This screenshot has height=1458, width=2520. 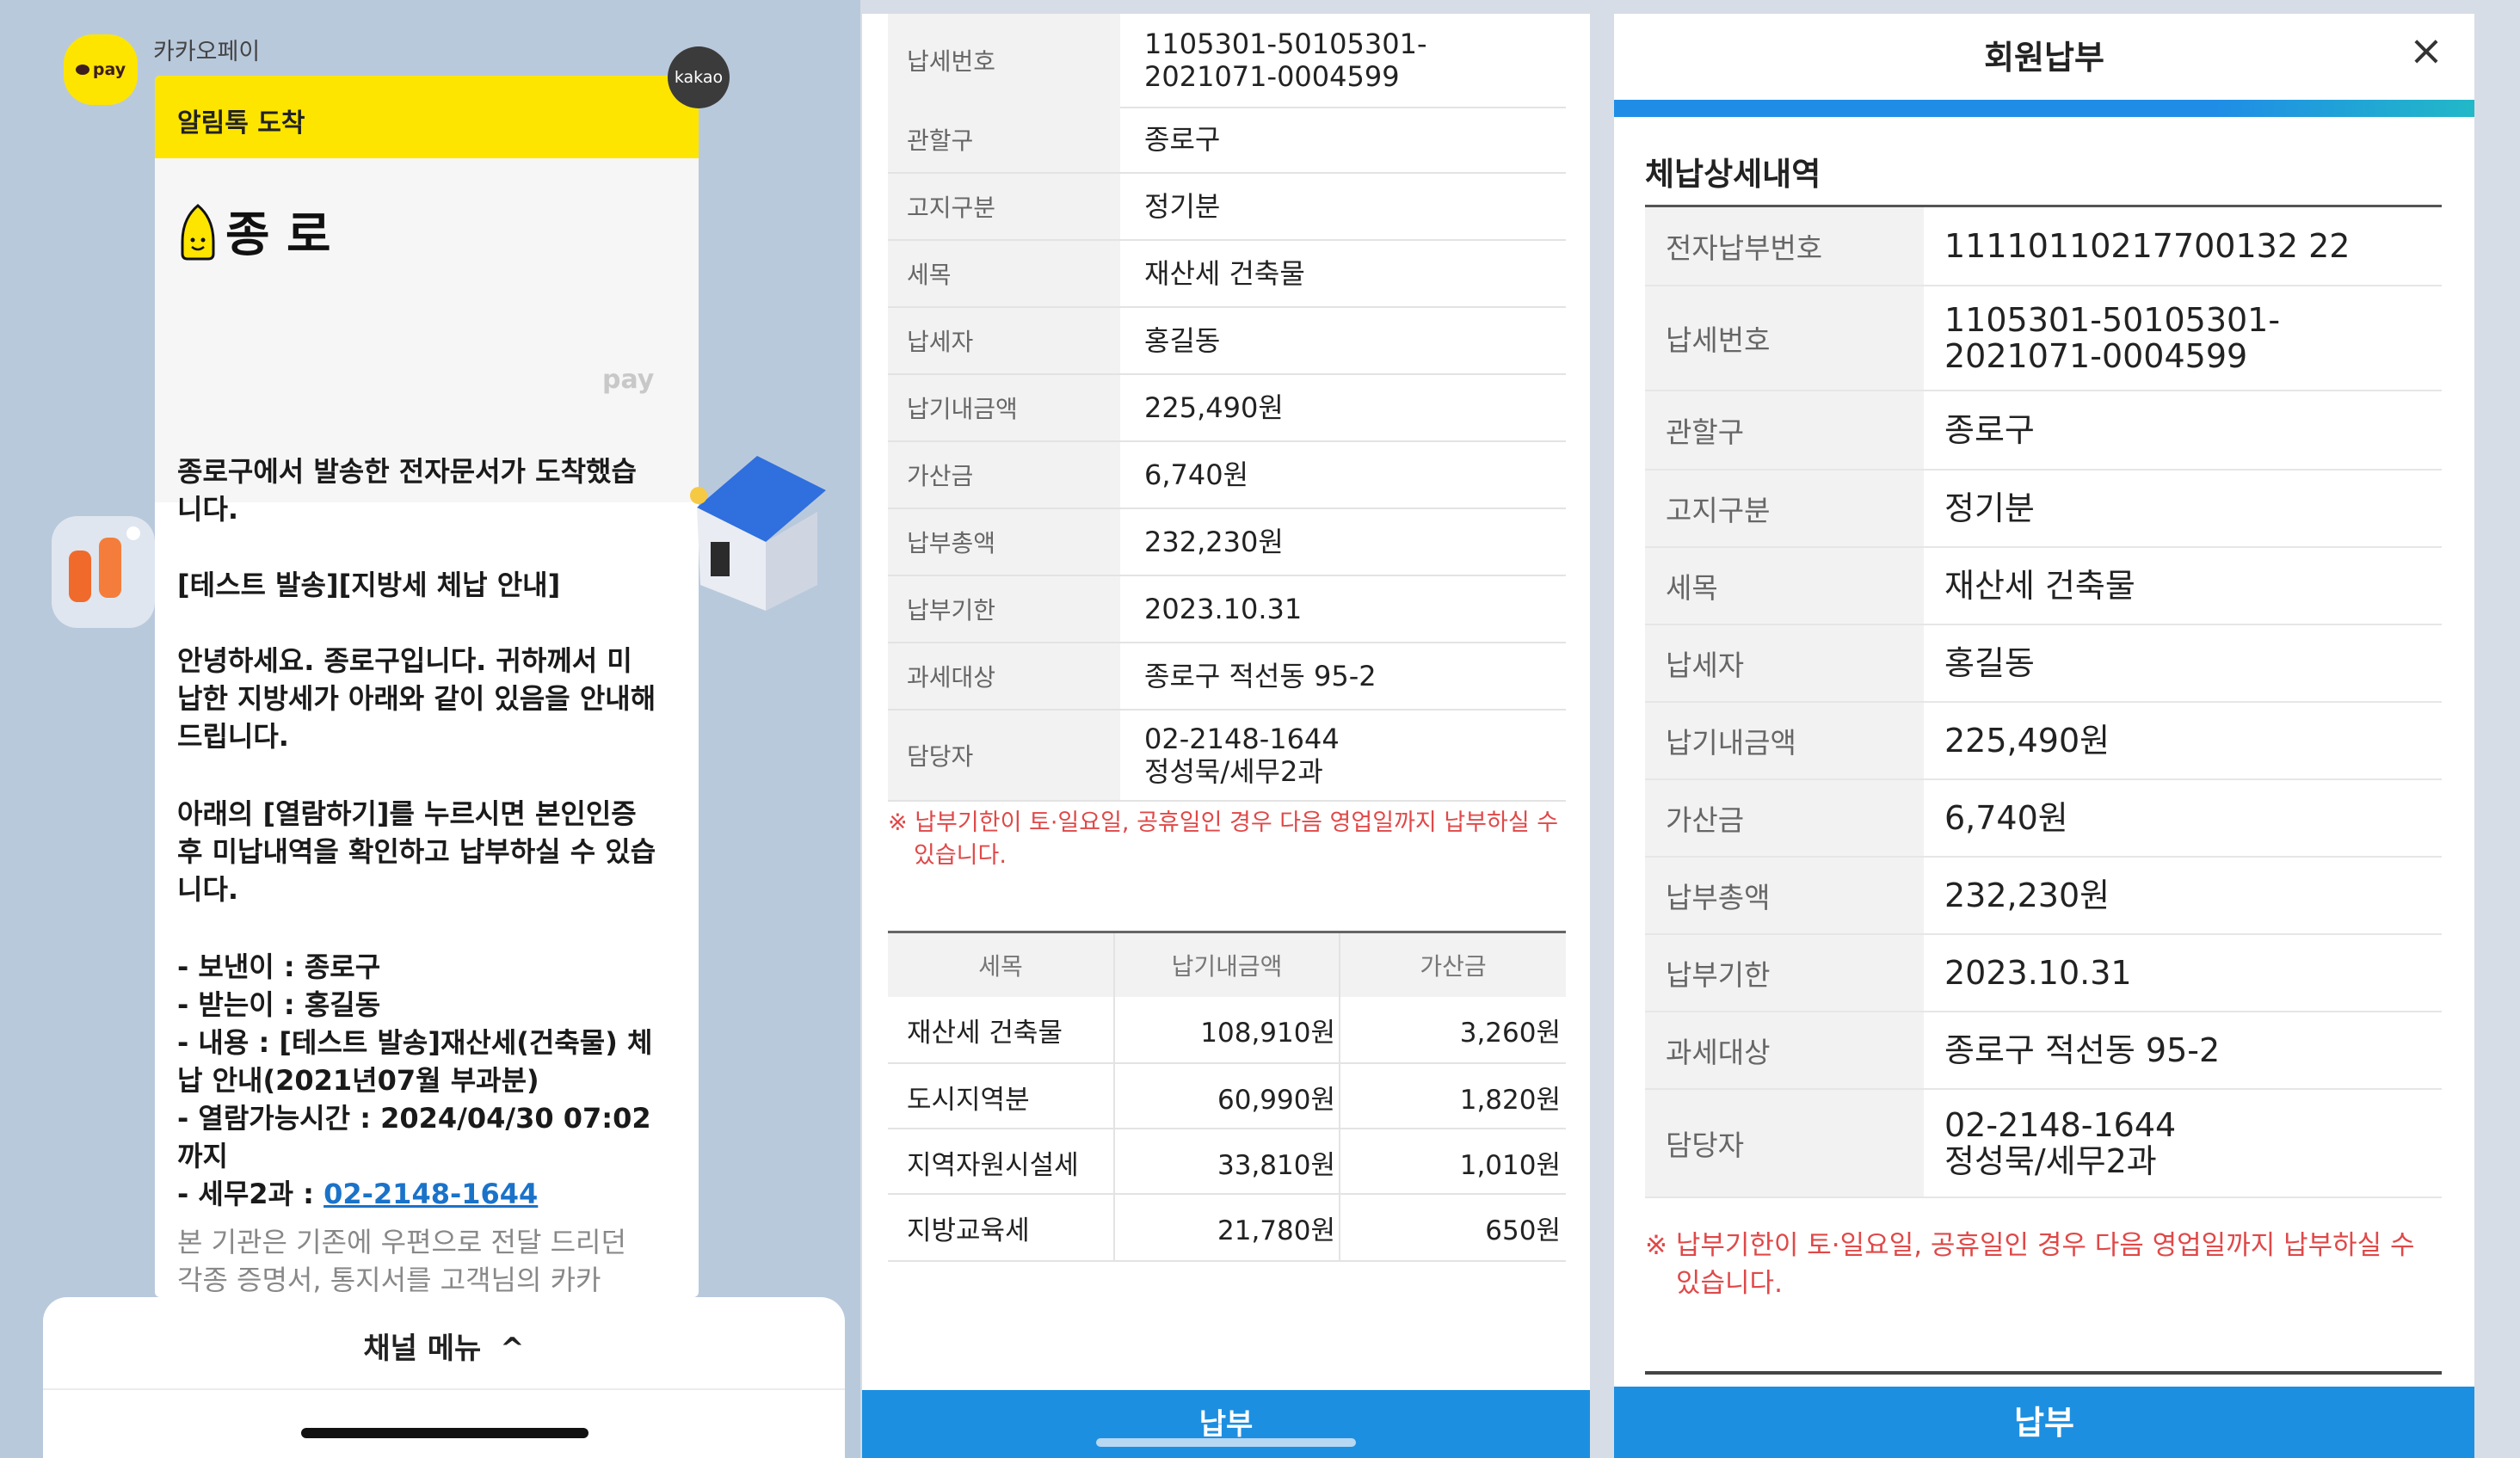 I want to click on msg-line: 종로구에서 발송한 전자문서가 도착했습, so click(x=407, y=471).